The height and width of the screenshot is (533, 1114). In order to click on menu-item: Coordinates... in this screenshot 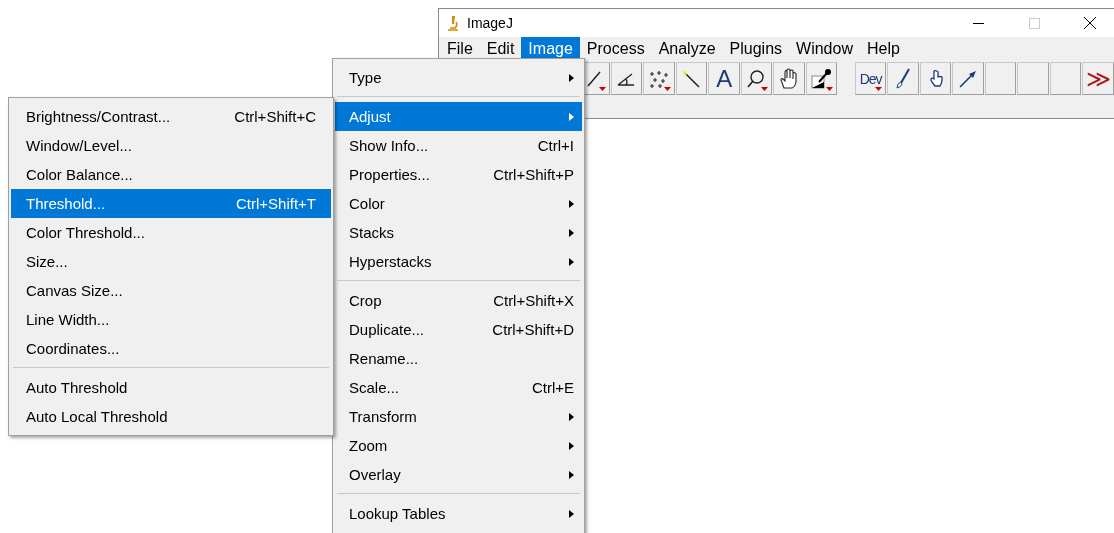, I will do `click(171, 348)`.